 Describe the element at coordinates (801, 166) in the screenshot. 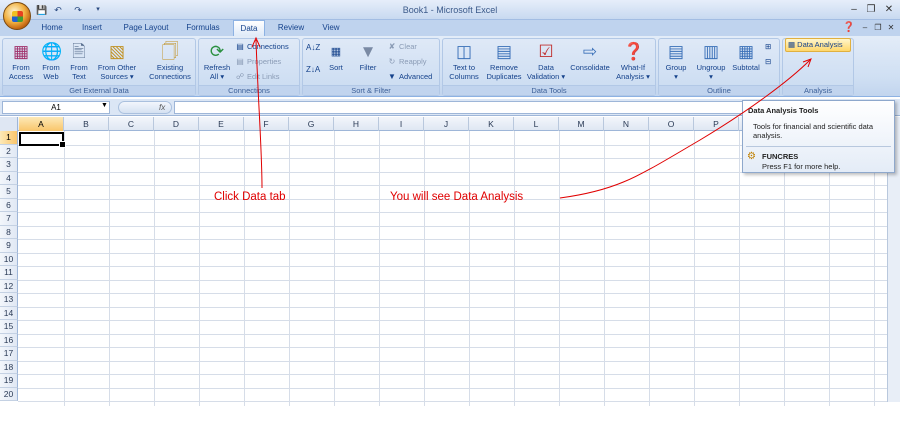

I see `tooltip-help: Press F1 for more help.` at that location.